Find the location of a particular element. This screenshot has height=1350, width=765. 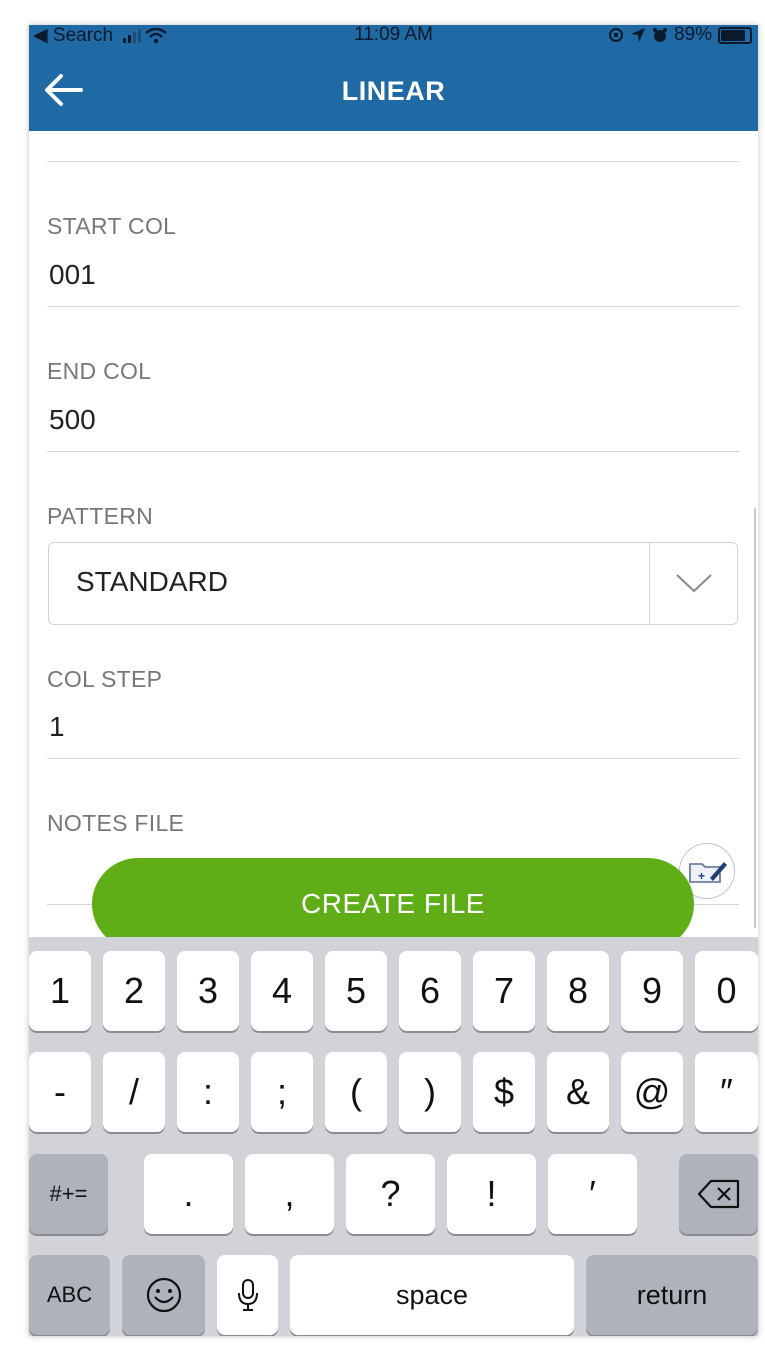

battery-percent: 89% is located at coordinates (692, 35).